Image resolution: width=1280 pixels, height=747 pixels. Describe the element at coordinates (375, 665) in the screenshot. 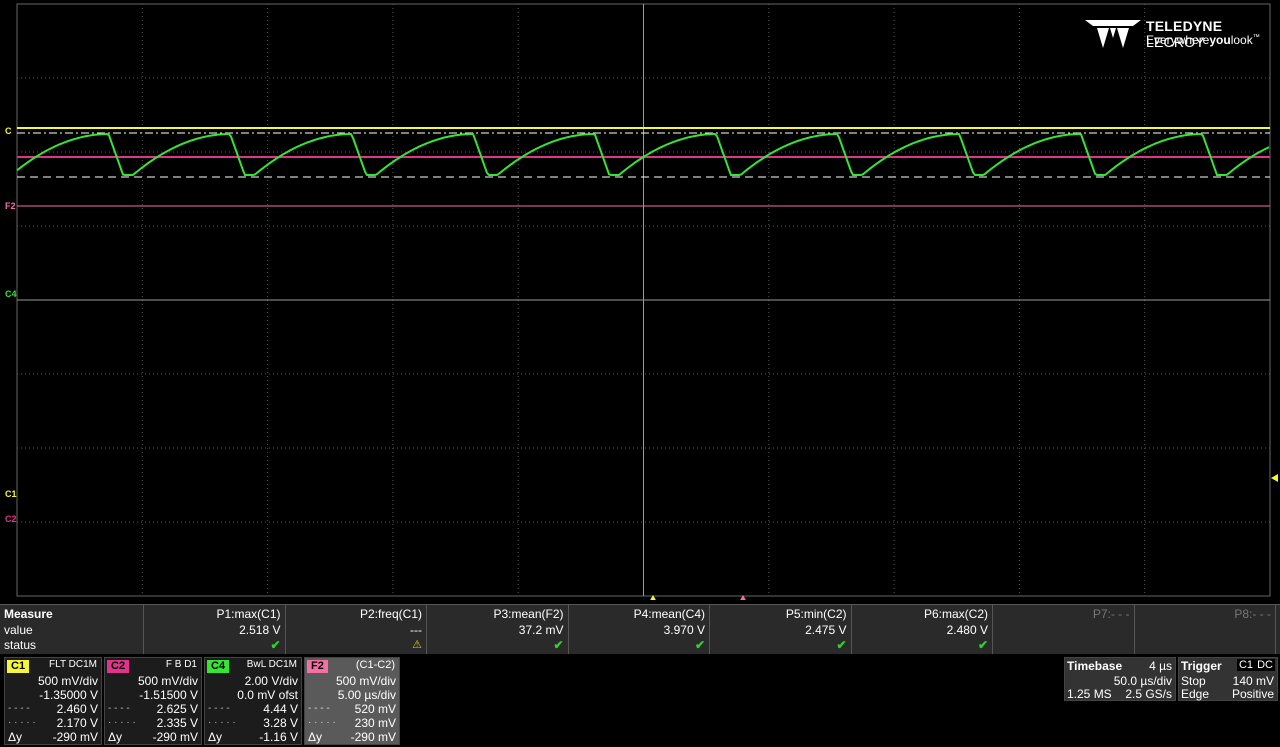

I see `f2-source: (C1-C2)` at that location.